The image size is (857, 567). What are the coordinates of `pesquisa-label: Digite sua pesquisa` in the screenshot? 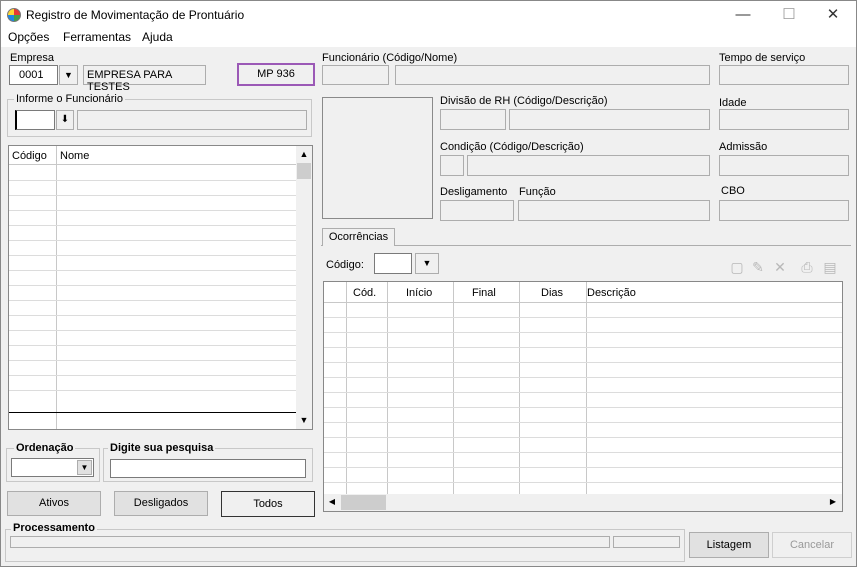 It's located at (162, 448).